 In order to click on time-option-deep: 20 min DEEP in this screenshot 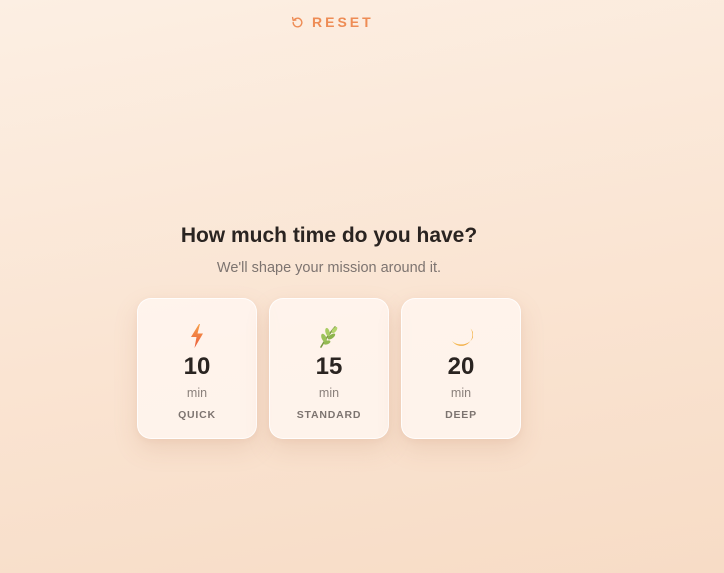, I will do `click(461, 368)`.